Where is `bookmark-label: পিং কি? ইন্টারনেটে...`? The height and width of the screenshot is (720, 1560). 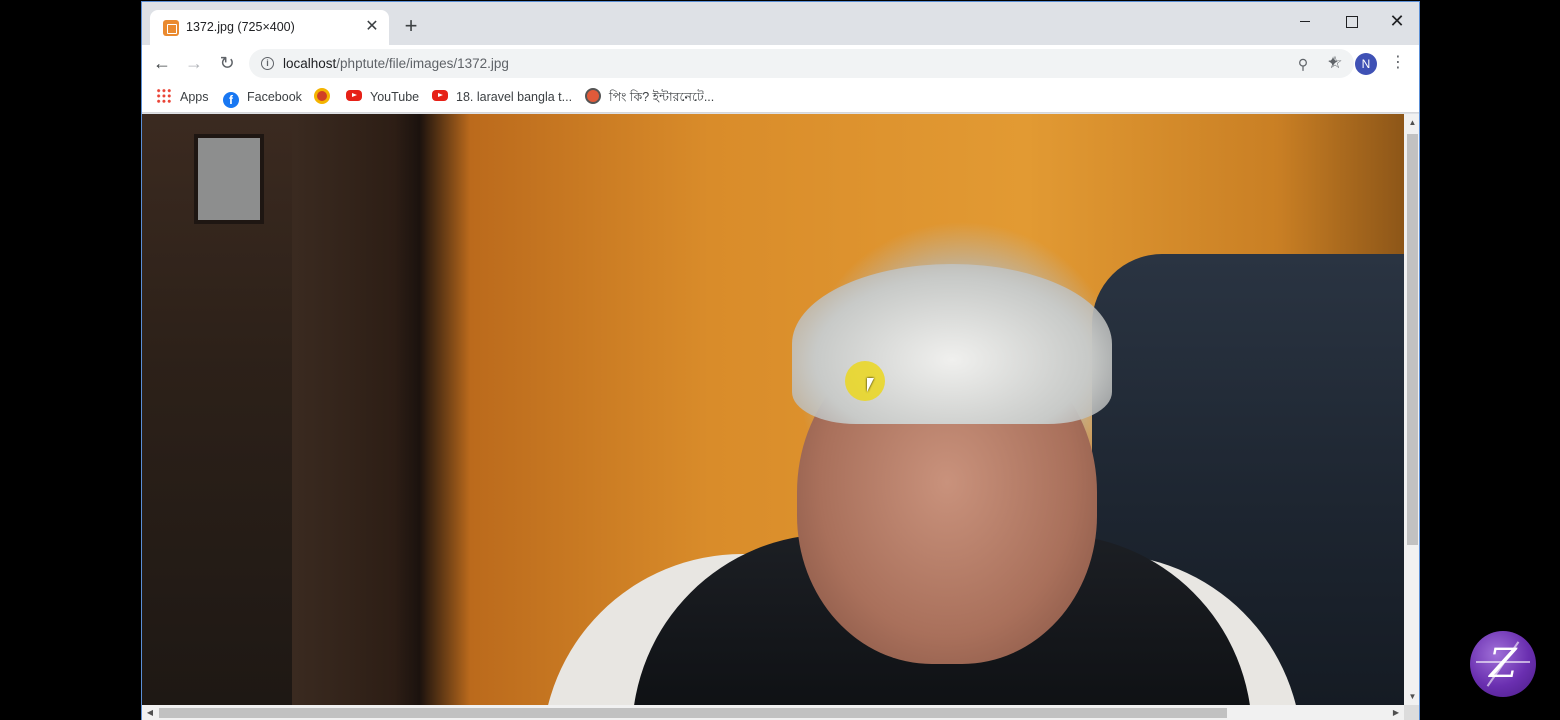
bookmark-label: পিং কি? ইন্টারনেটে... is located at coordinates (662, 97).